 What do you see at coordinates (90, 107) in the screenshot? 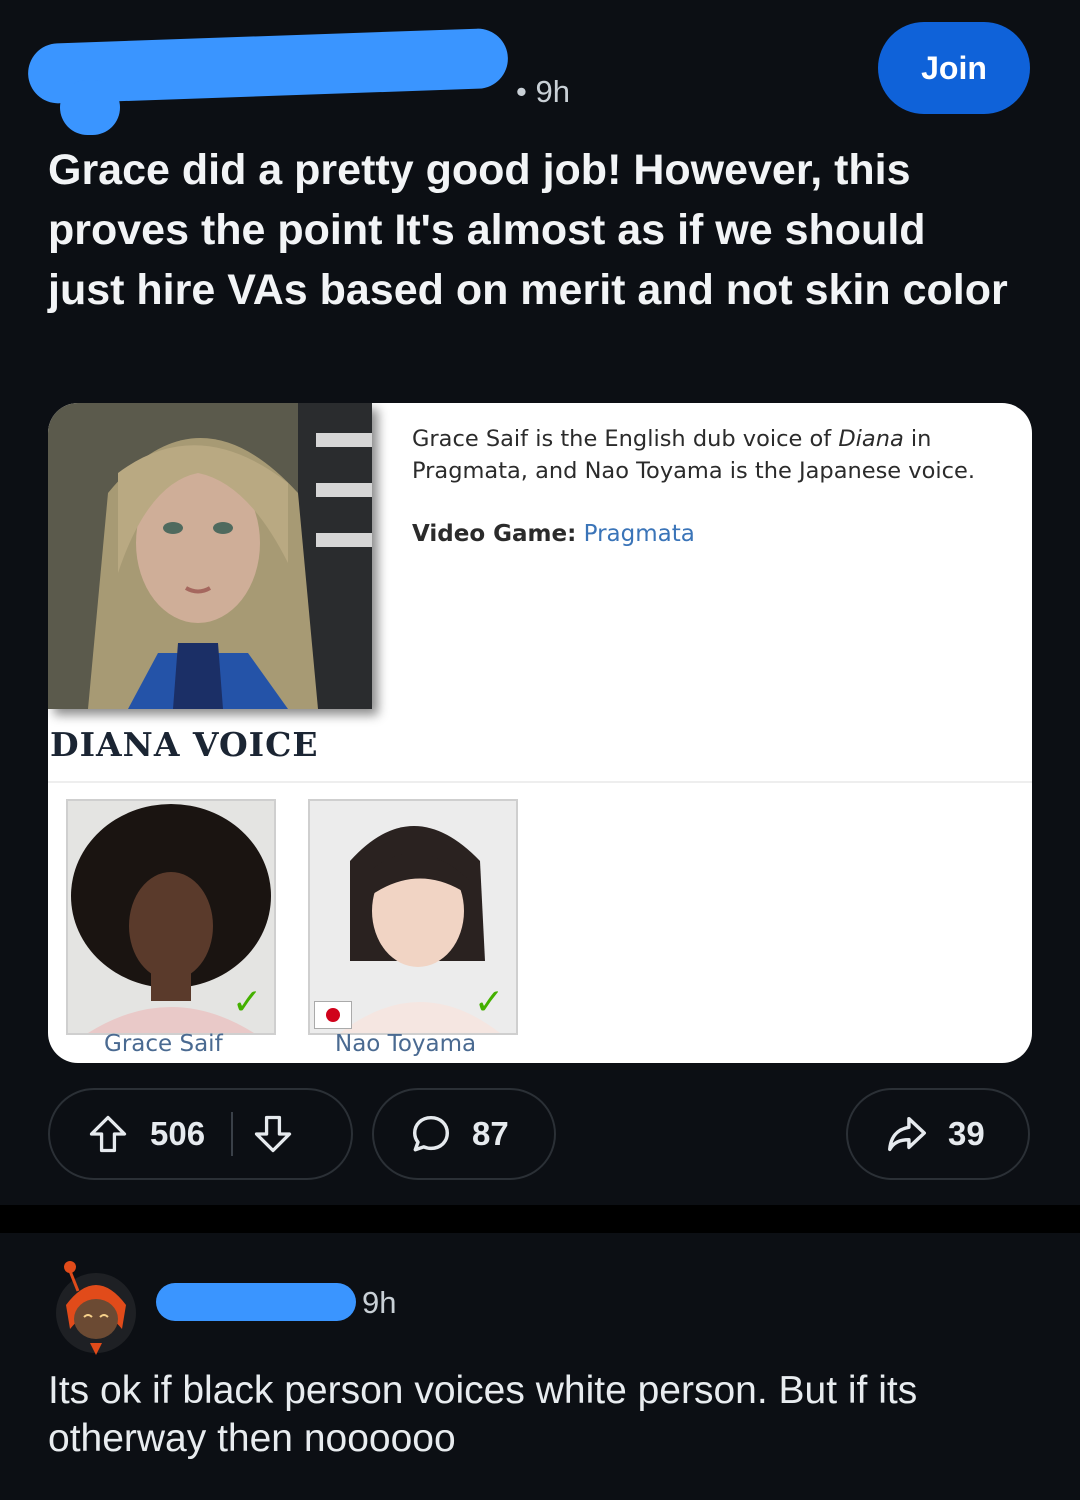
I see `redacted-username-stroke` at bounding box center [90, 107].